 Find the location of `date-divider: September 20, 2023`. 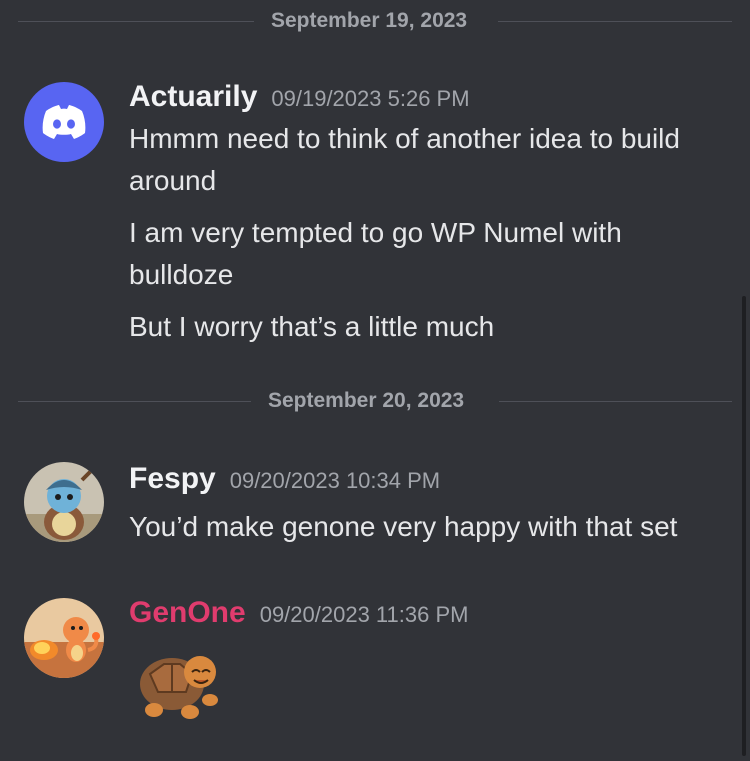

date-divider: September 20, 2023 is located at coordinates (375, 401).